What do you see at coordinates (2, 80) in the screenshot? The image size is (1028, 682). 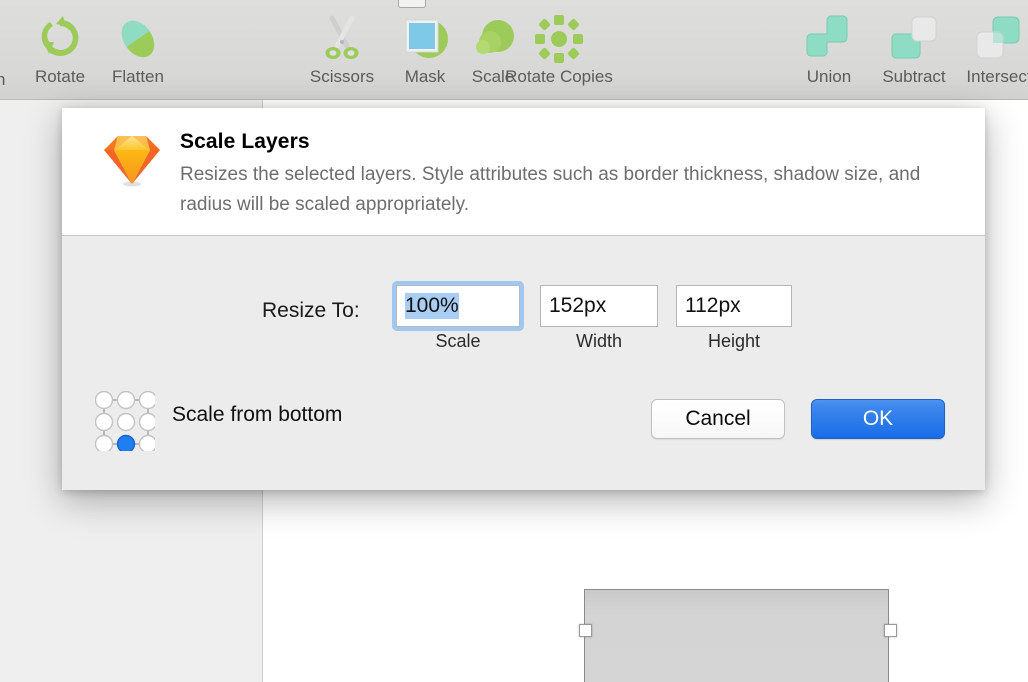 I see `toolbar-clipped-label: n` at bounding box center [2, 80].